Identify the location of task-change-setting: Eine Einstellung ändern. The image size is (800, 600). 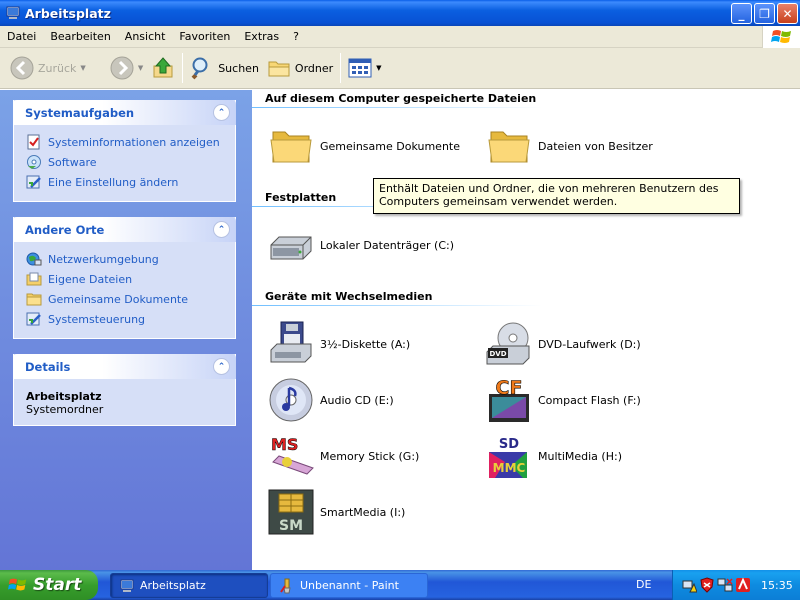
(124, 182).